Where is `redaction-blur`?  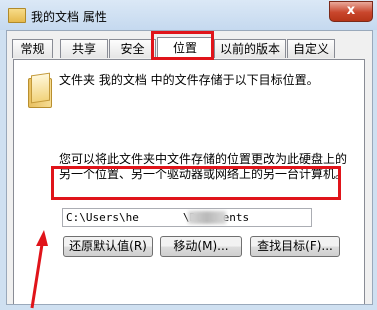 redaction-blur is located at coordinates (207, 217).